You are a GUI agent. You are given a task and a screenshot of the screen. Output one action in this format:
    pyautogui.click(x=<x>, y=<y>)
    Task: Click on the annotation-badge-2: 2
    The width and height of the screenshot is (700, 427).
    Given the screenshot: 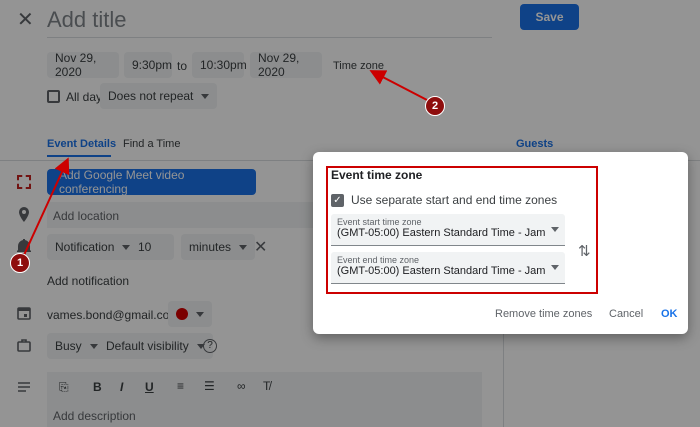 What is the action you would take?
    pyautogui.click(x=435, y=106)
    